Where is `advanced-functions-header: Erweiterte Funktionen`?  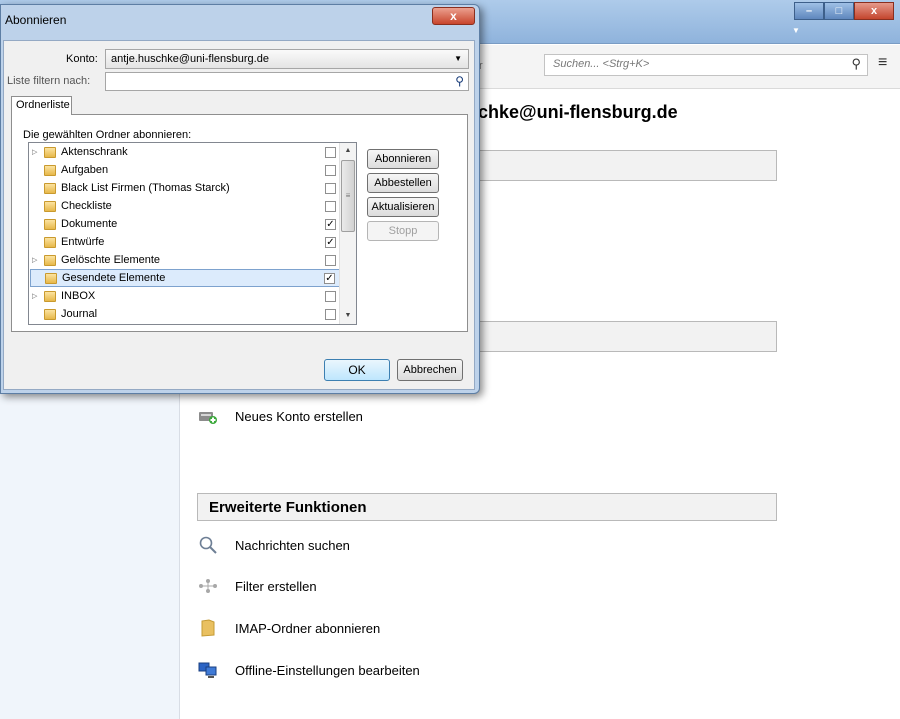
advanced-functions-header: Erweiterte Funktionen is located at coordinates (487, 507).